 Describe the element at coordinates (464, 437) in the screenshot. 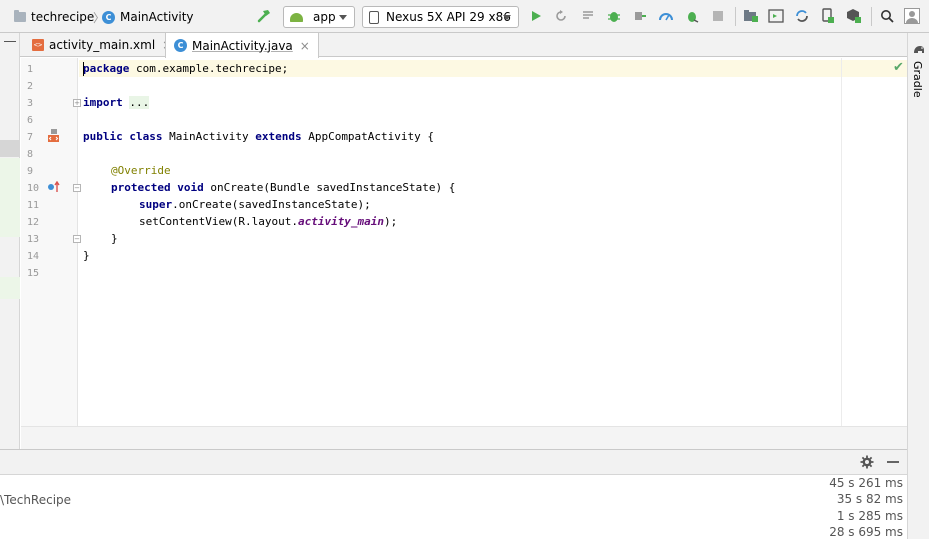

I see `editor-breadcrumb-bar` at that location.